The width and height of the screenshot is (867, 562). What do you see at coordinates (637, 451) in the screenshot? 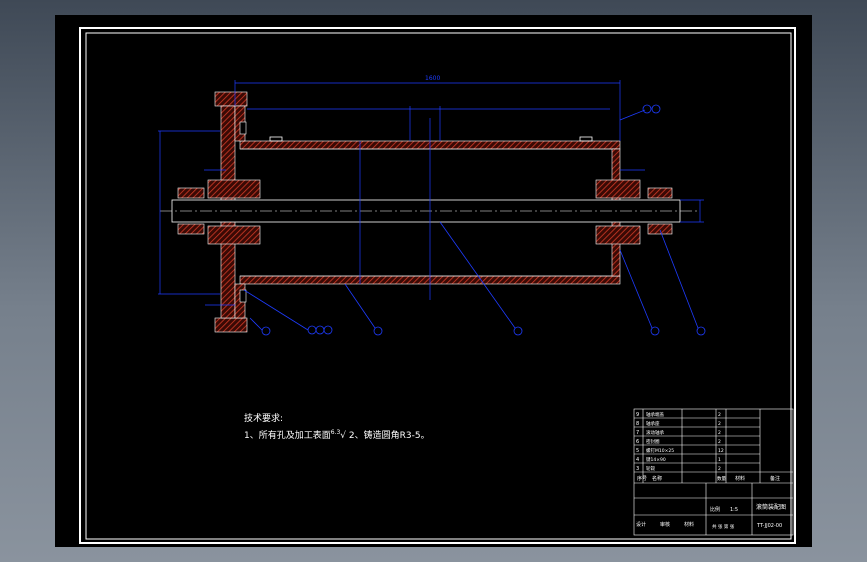
I see `part-no: 5` at bounding box center [637, 451].